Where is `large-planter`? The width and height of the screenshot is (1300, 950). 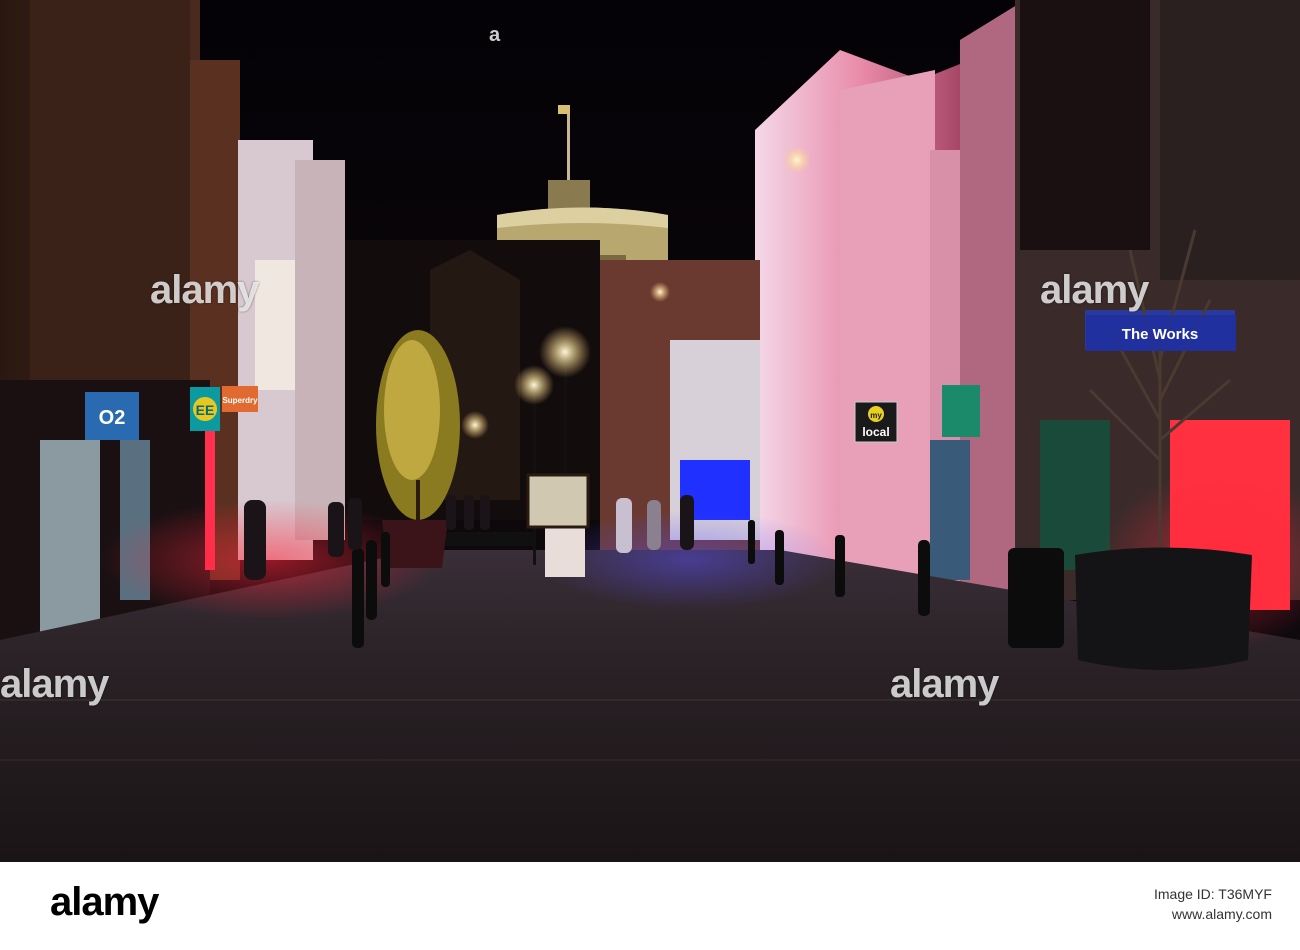
large-planter is located at coordinates (1163, 608).